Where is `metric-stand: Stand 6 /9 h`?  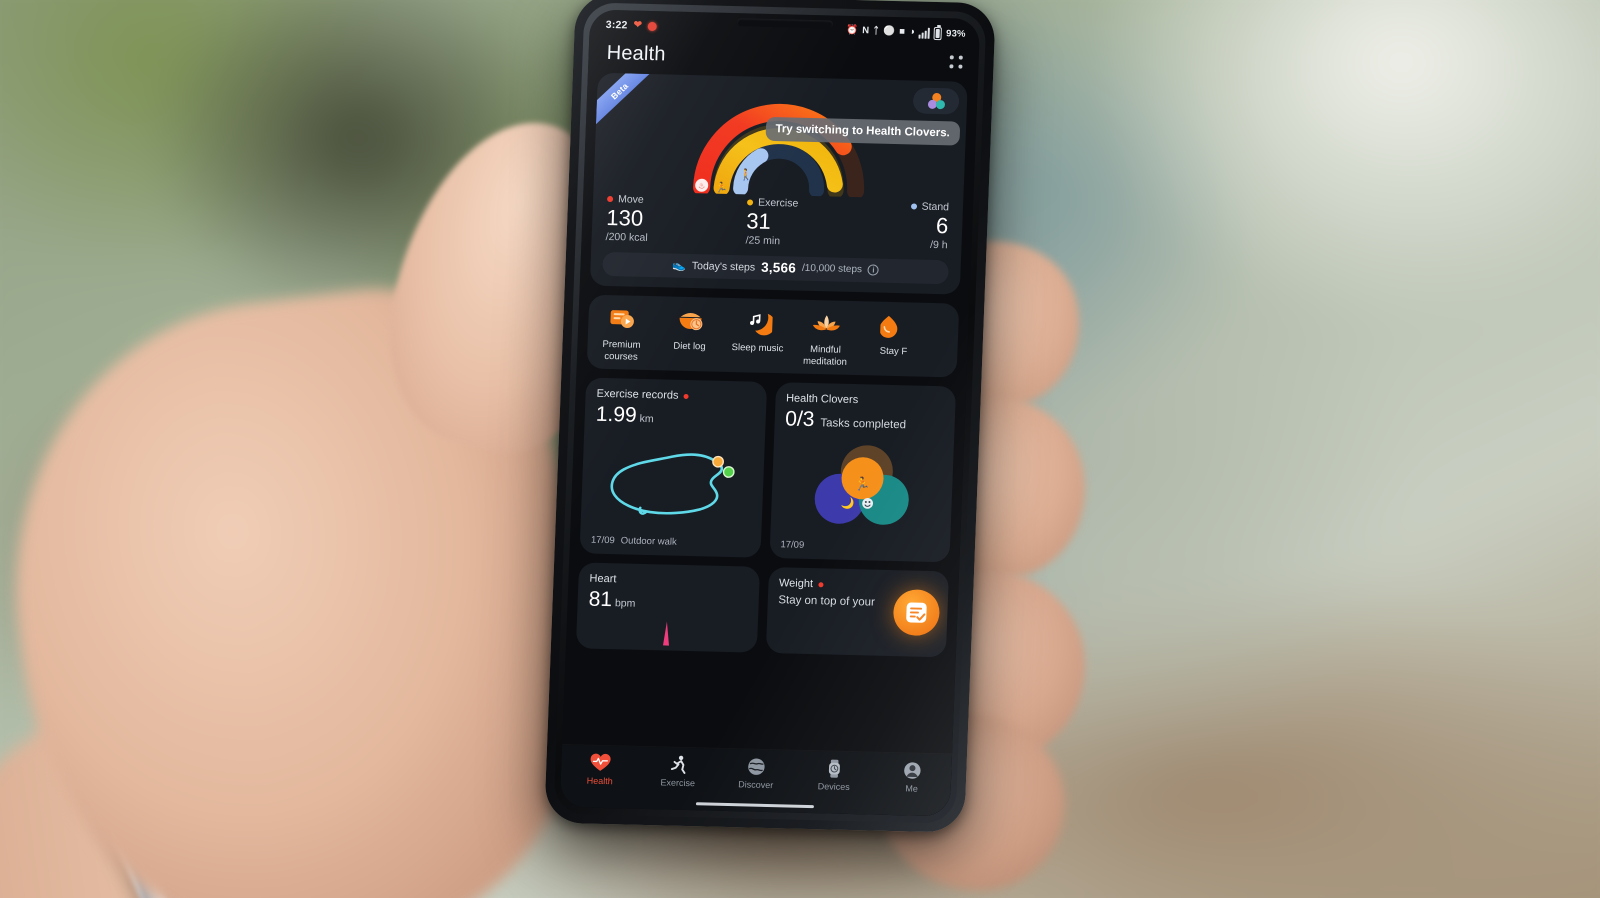 metric-stand: Stand 6 /9 h is located at coordinates (909, 225).